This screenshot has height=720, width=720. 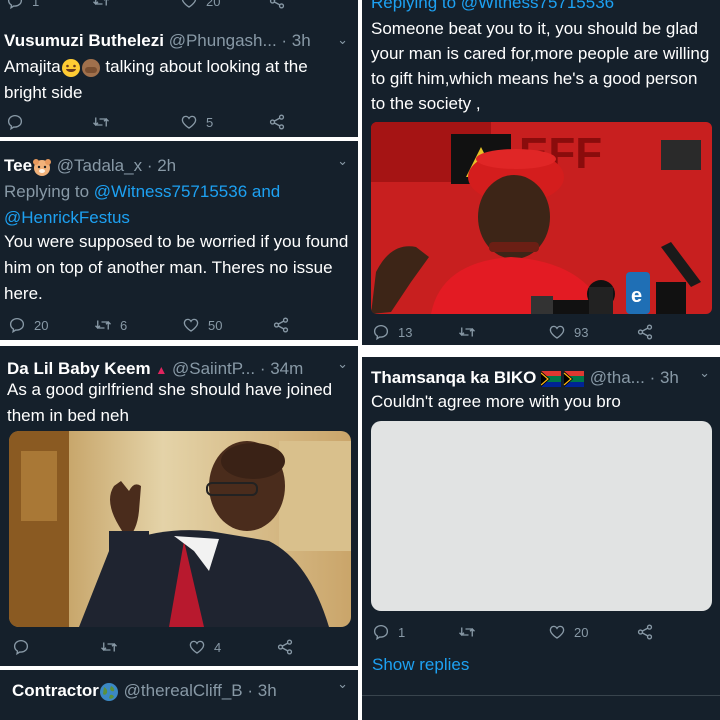 I want to click on display-name: Vusumuzi Buthelezi, so click(x=84, y=40).